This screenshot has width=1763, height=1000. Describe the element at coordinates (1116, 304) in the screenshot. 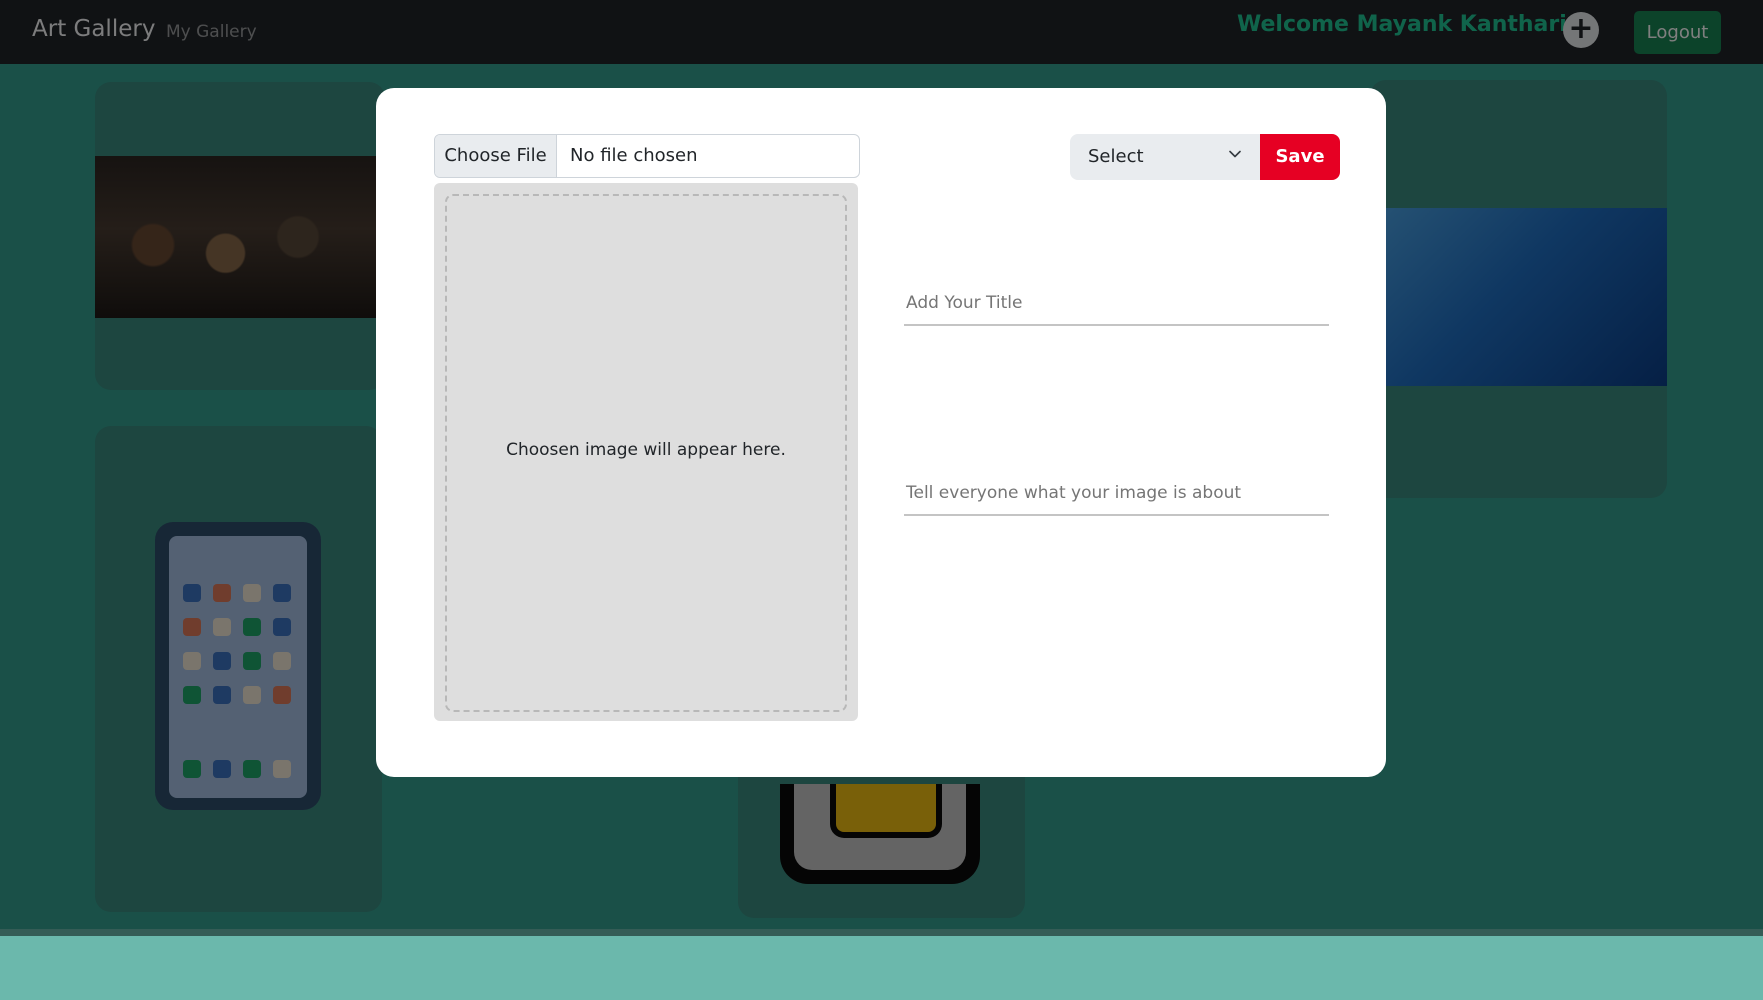

I see `title-input: Add Your Title` at that location.